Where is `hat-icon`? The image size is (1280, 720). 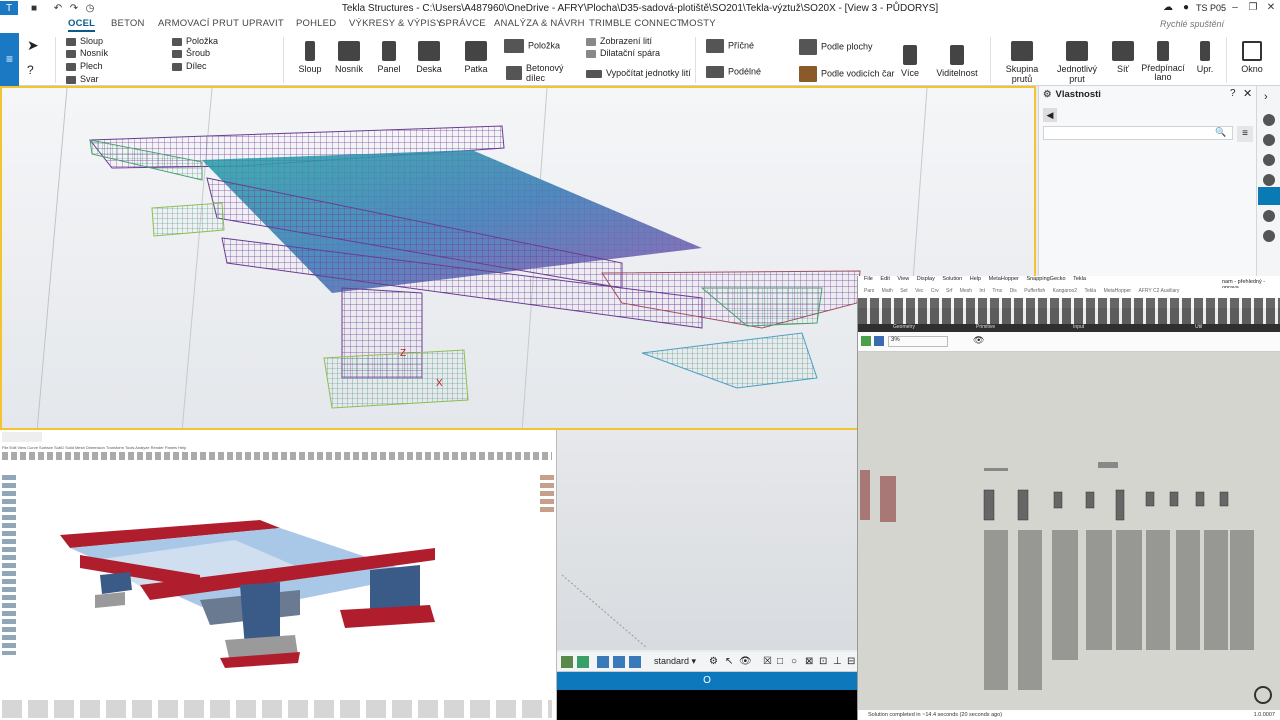
hat-icon is located at coordinates (1269, 140).